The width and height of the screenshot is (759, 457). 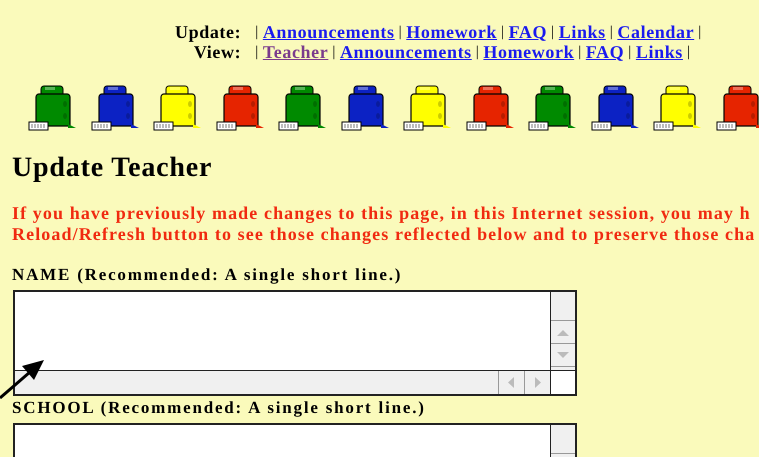 What do you see at coordinates (113, 168) in the screenshot?
I see `page-heading: Update Teacher` at bounding box center [113, 168].